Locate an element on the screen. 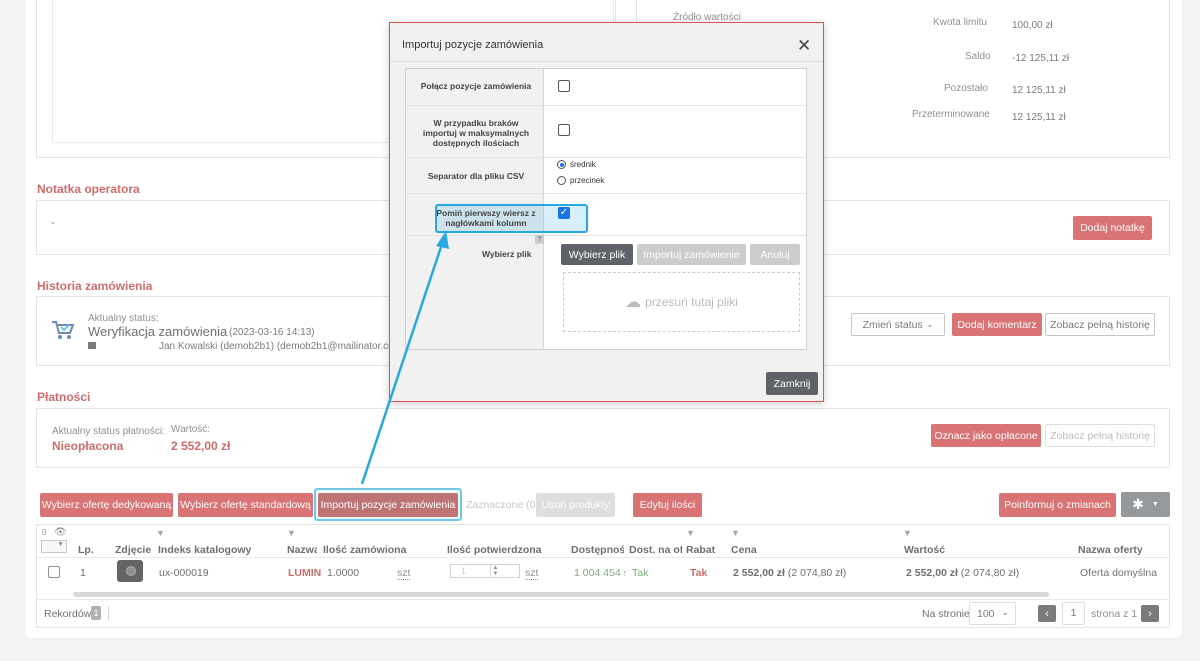  dropzone-text: przesuń tutaj pliki is located at coordinates (691, 302).